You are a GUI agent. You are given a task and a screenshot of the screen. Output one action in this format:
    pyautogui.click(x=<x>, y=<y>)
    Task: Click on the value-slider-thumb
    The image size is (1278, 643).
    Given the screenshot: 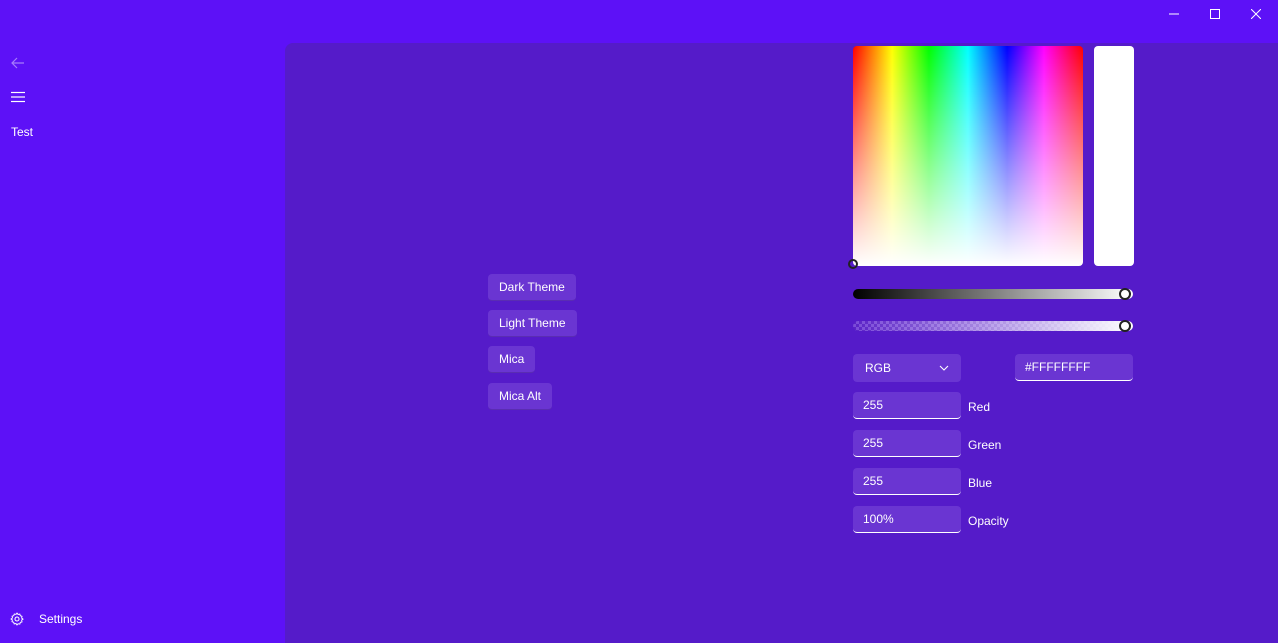 What is the action you would take?
    pyautogui.click(x=1125, y=294)
    